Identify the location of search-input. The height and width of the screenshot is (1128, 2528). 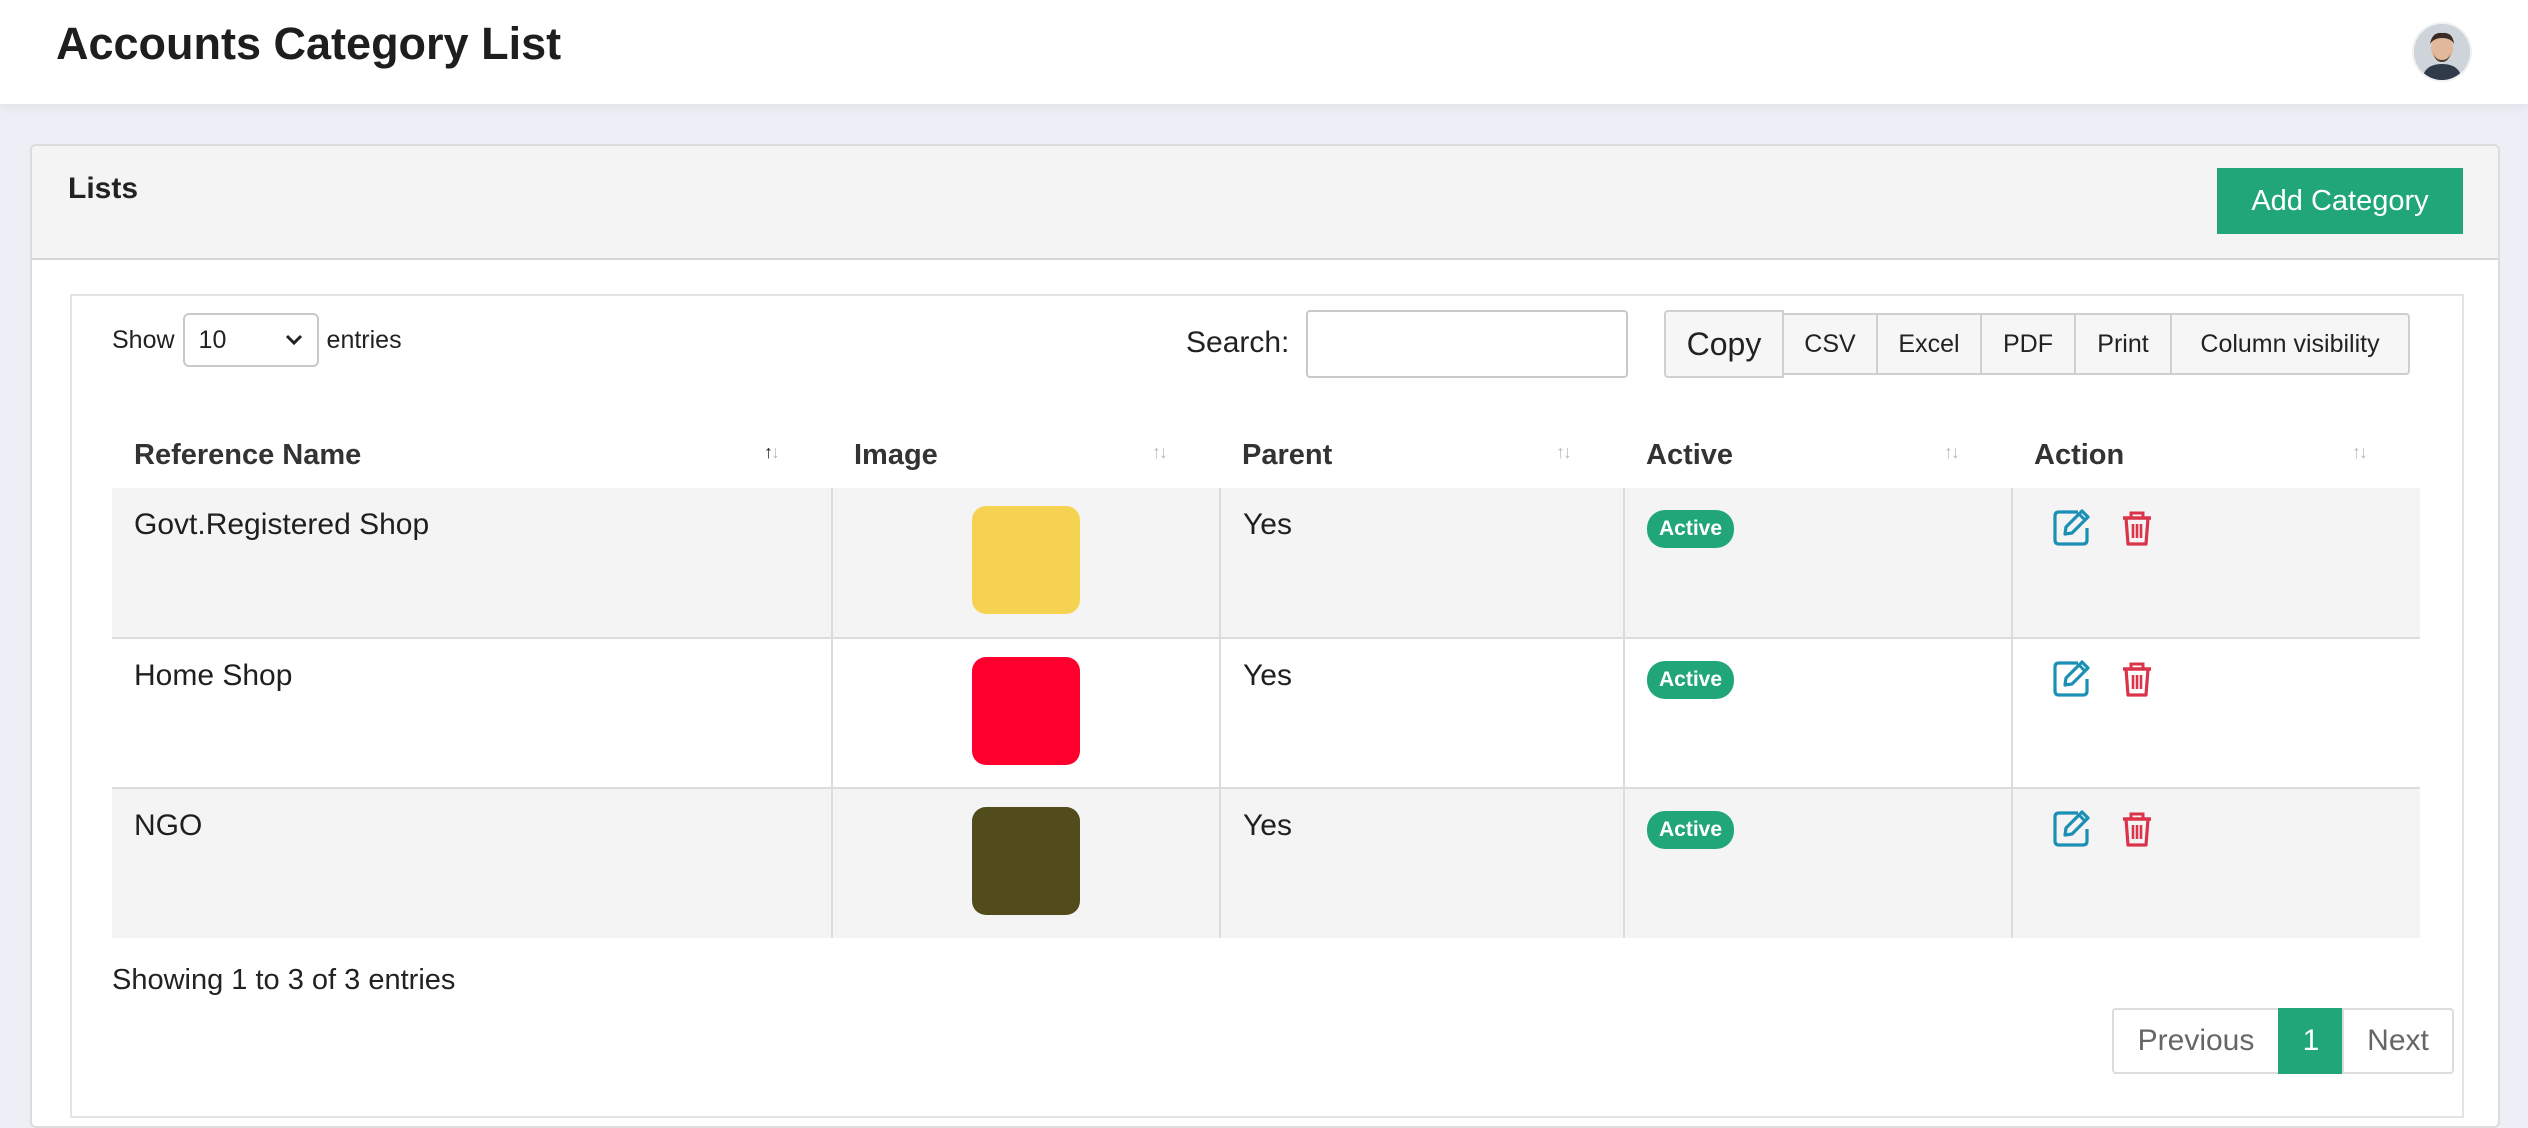
(1467, 344).